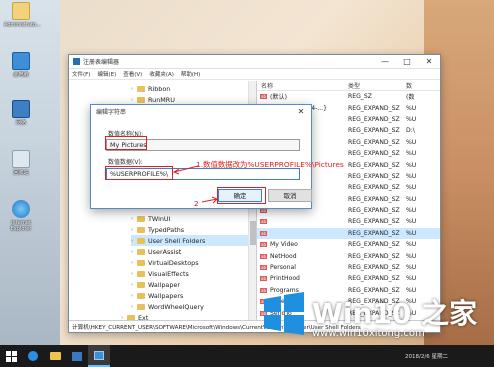 The height and width of the screenshot is (367, 494). Describe the element at coordinates (377, 85) in the screenshot. I see `column-type: 类型` at that location.